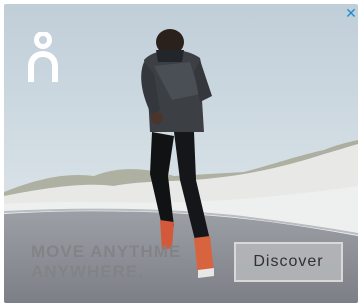 The image size is (359, 304). What do you see at coordinates (106, 251) in the screenshot?
I see `ad-headline-line-1: MOVE ANYTHME` at bounding box center [106, 251].